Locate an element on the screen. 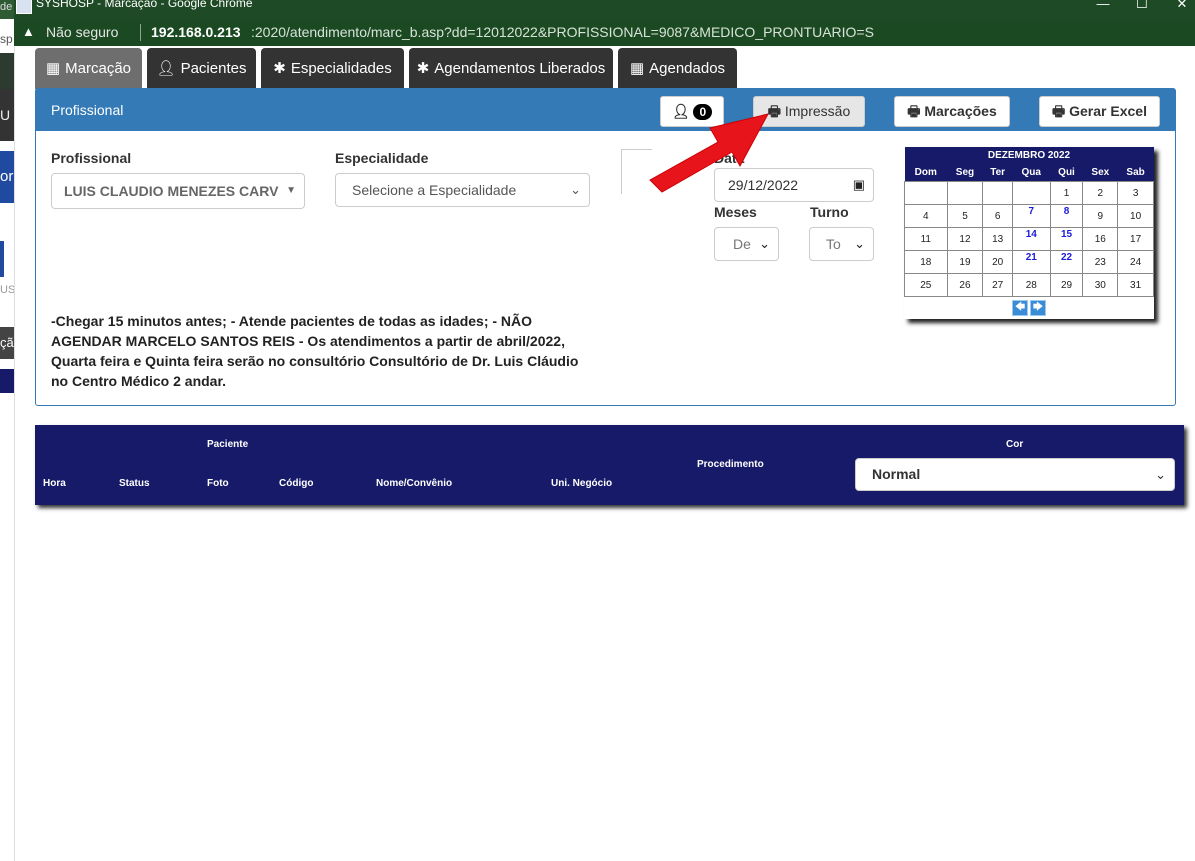  calendar-day: 9 is located at coordinates (1100, 216).